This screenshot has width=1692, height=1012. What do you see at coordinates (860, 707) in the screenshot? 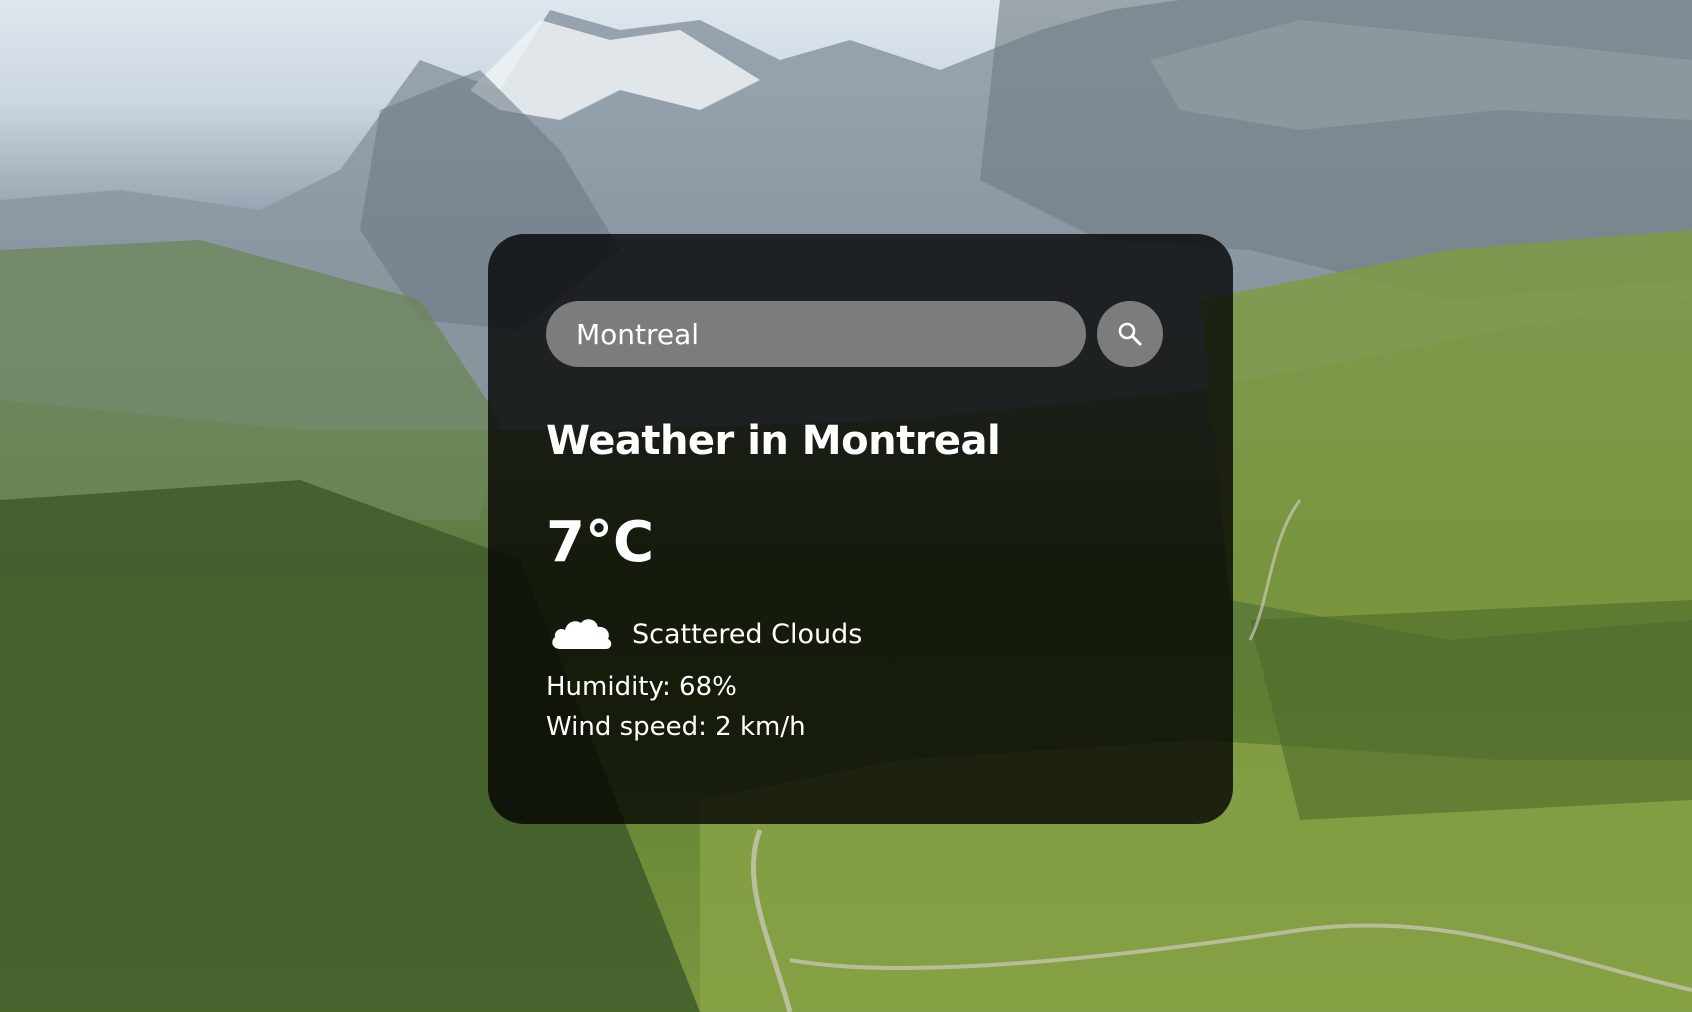
I see `weather-stats: Humidity: 68% Wind speed: 2 km/h` at bounding box center [860, 707].